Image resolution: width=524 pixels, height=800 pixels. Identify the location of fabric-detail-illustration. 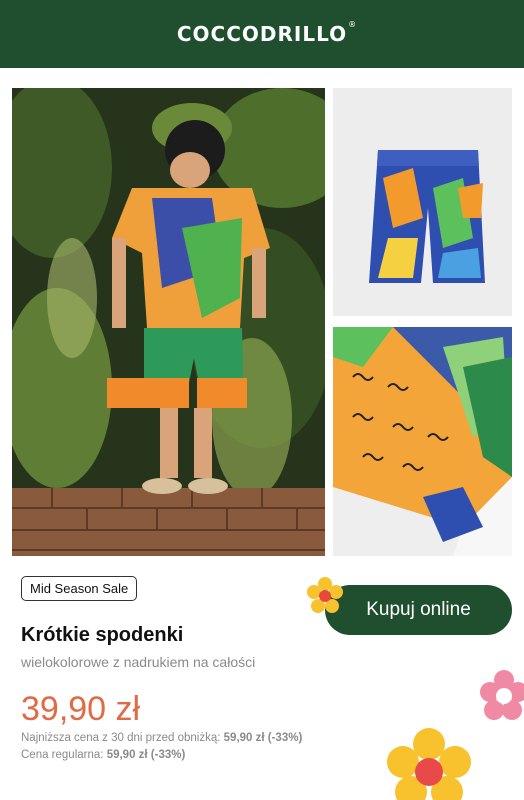
(422, 441).